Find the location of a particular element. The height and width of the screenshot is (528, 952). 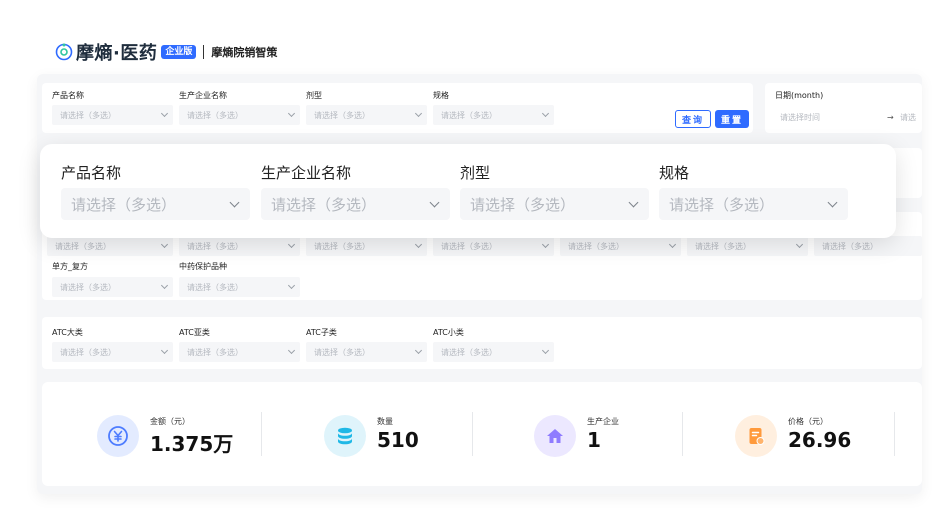

stat-quantity: 数量 510 is located at coordinates (404, 434).